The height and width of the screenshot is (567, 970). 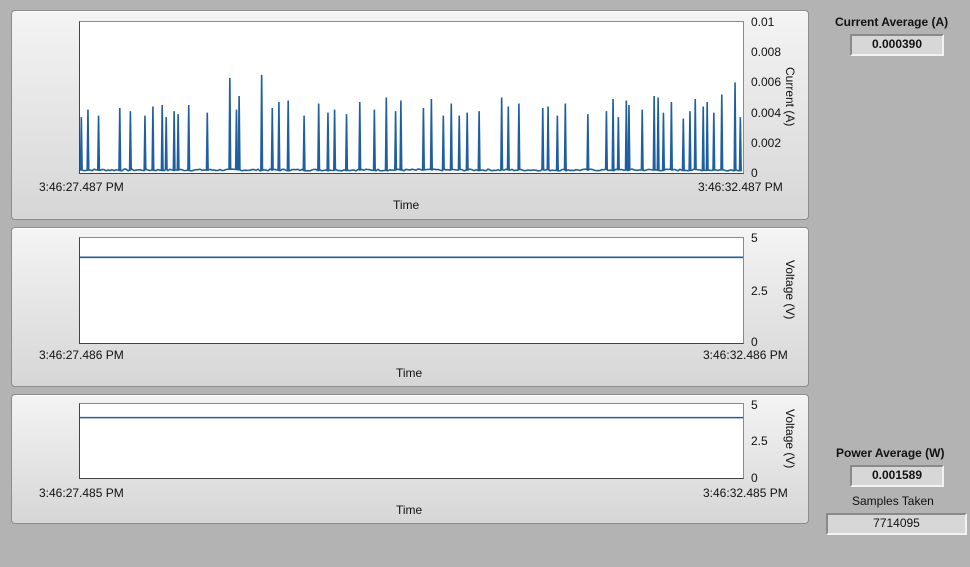 What do you see at coordinates (897, 476) in the screenshot?
I see `power-average-value: 0.001589` at bounding box center [897, 476].